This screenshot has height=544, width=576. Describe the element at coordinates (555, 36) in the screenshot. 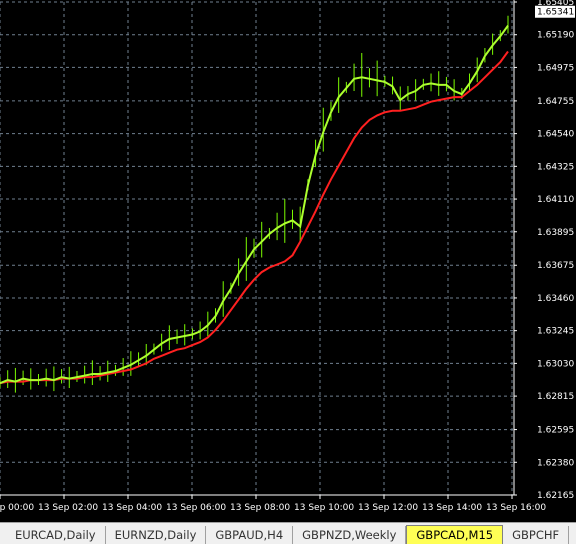

I see `price-tick-label: 1.65190` at that location.